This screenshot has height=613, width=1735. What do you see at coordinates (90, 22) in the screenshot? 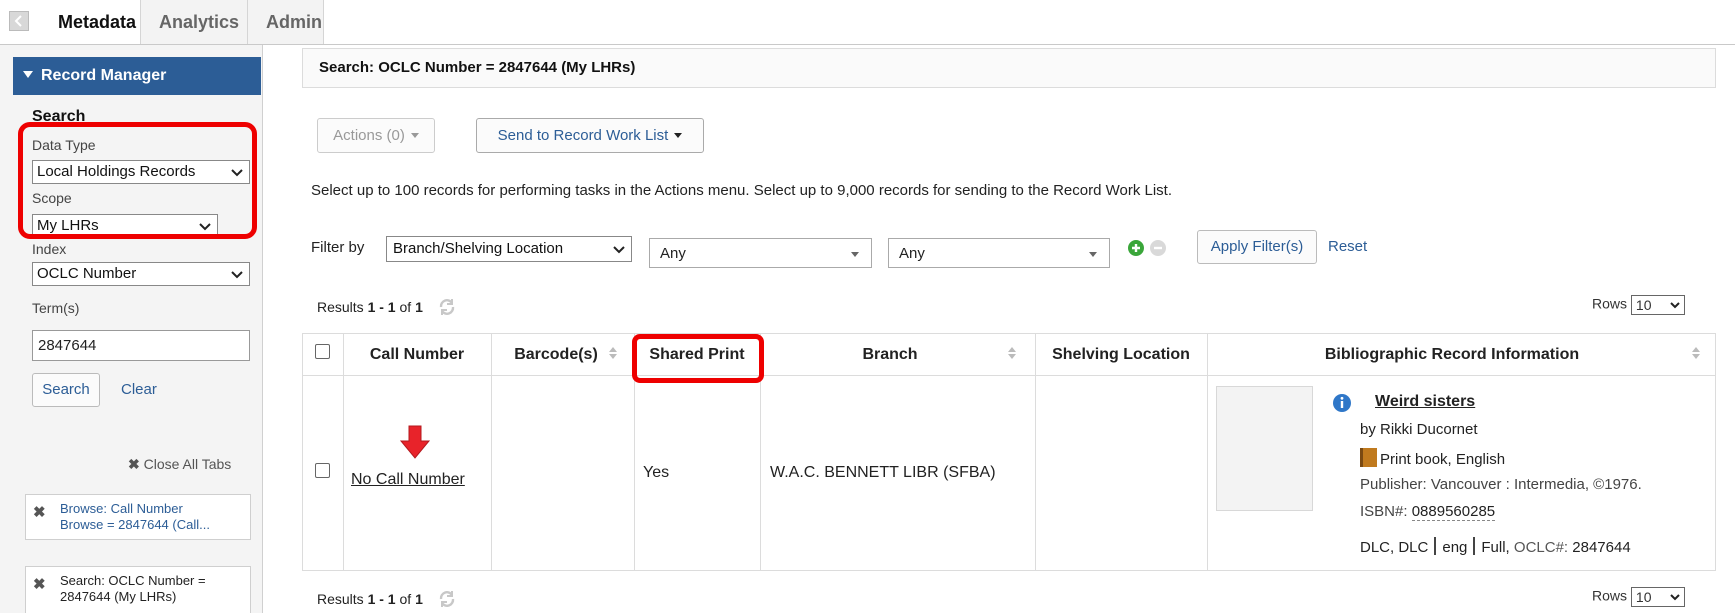
I see `tab-metadata: Metadata` at bounding box center [90, 22].